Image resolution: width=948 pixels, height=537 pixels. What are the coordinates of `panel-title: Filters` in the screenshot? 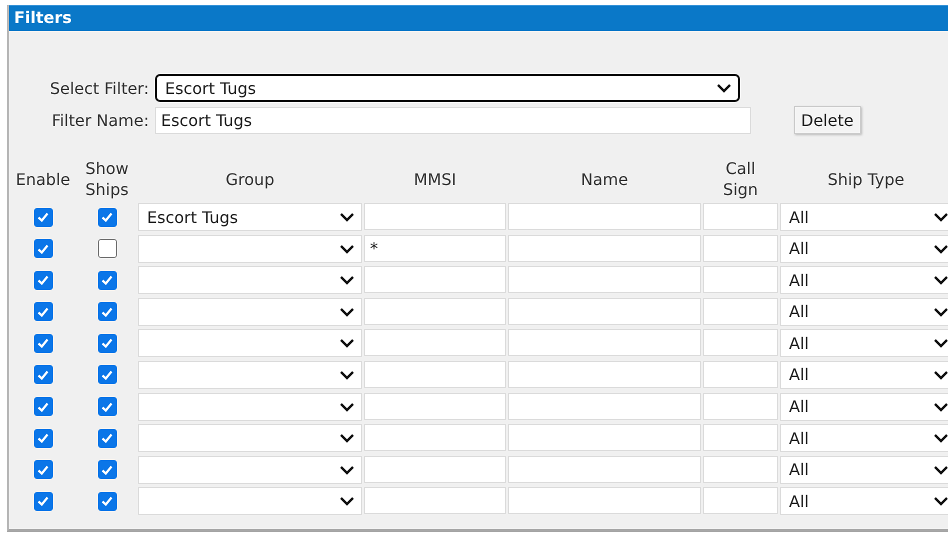 It's located at (478, 18).